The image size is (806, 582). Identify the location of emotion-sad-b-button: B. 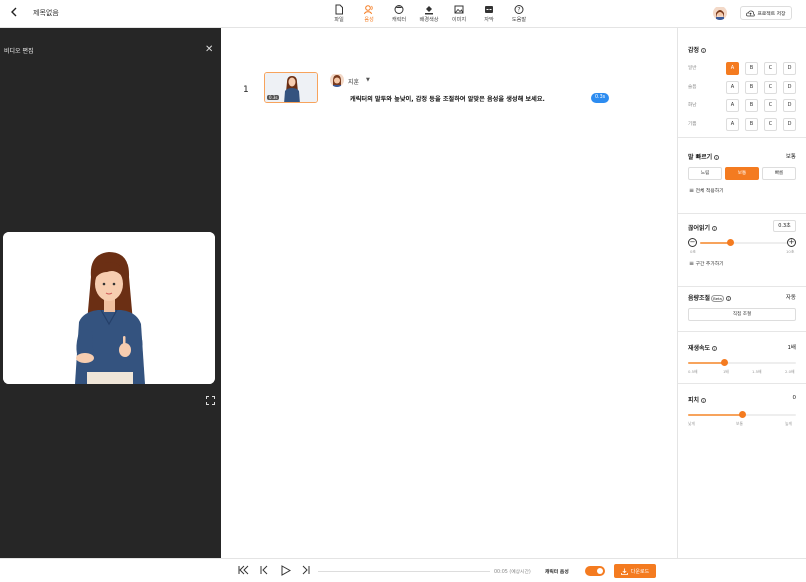
(751, 87).